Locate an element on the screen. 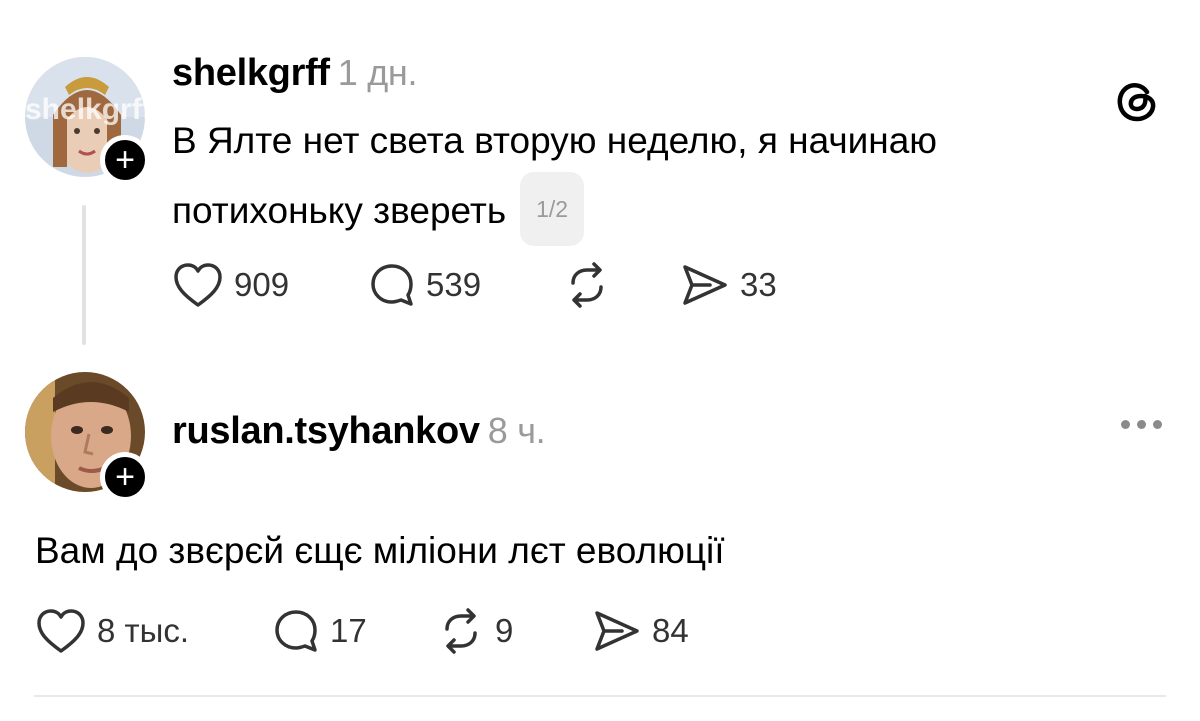 The image size is (1200, 721). follow-button-ruslan: + is located at coordinates (125, 477).